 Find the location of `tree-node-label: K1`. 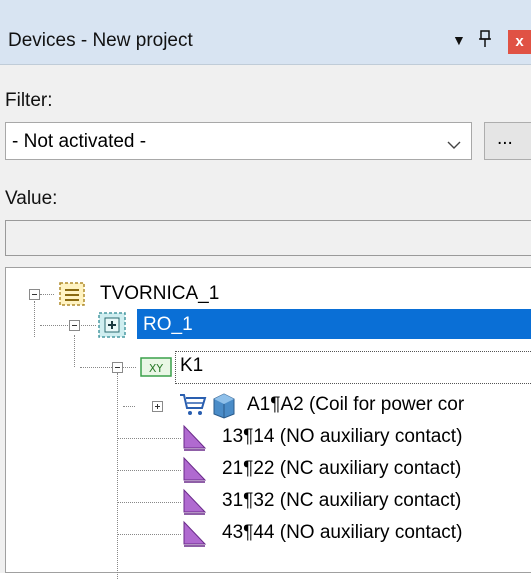

tree-node-label: K1 is located at coordinates (191, 366).